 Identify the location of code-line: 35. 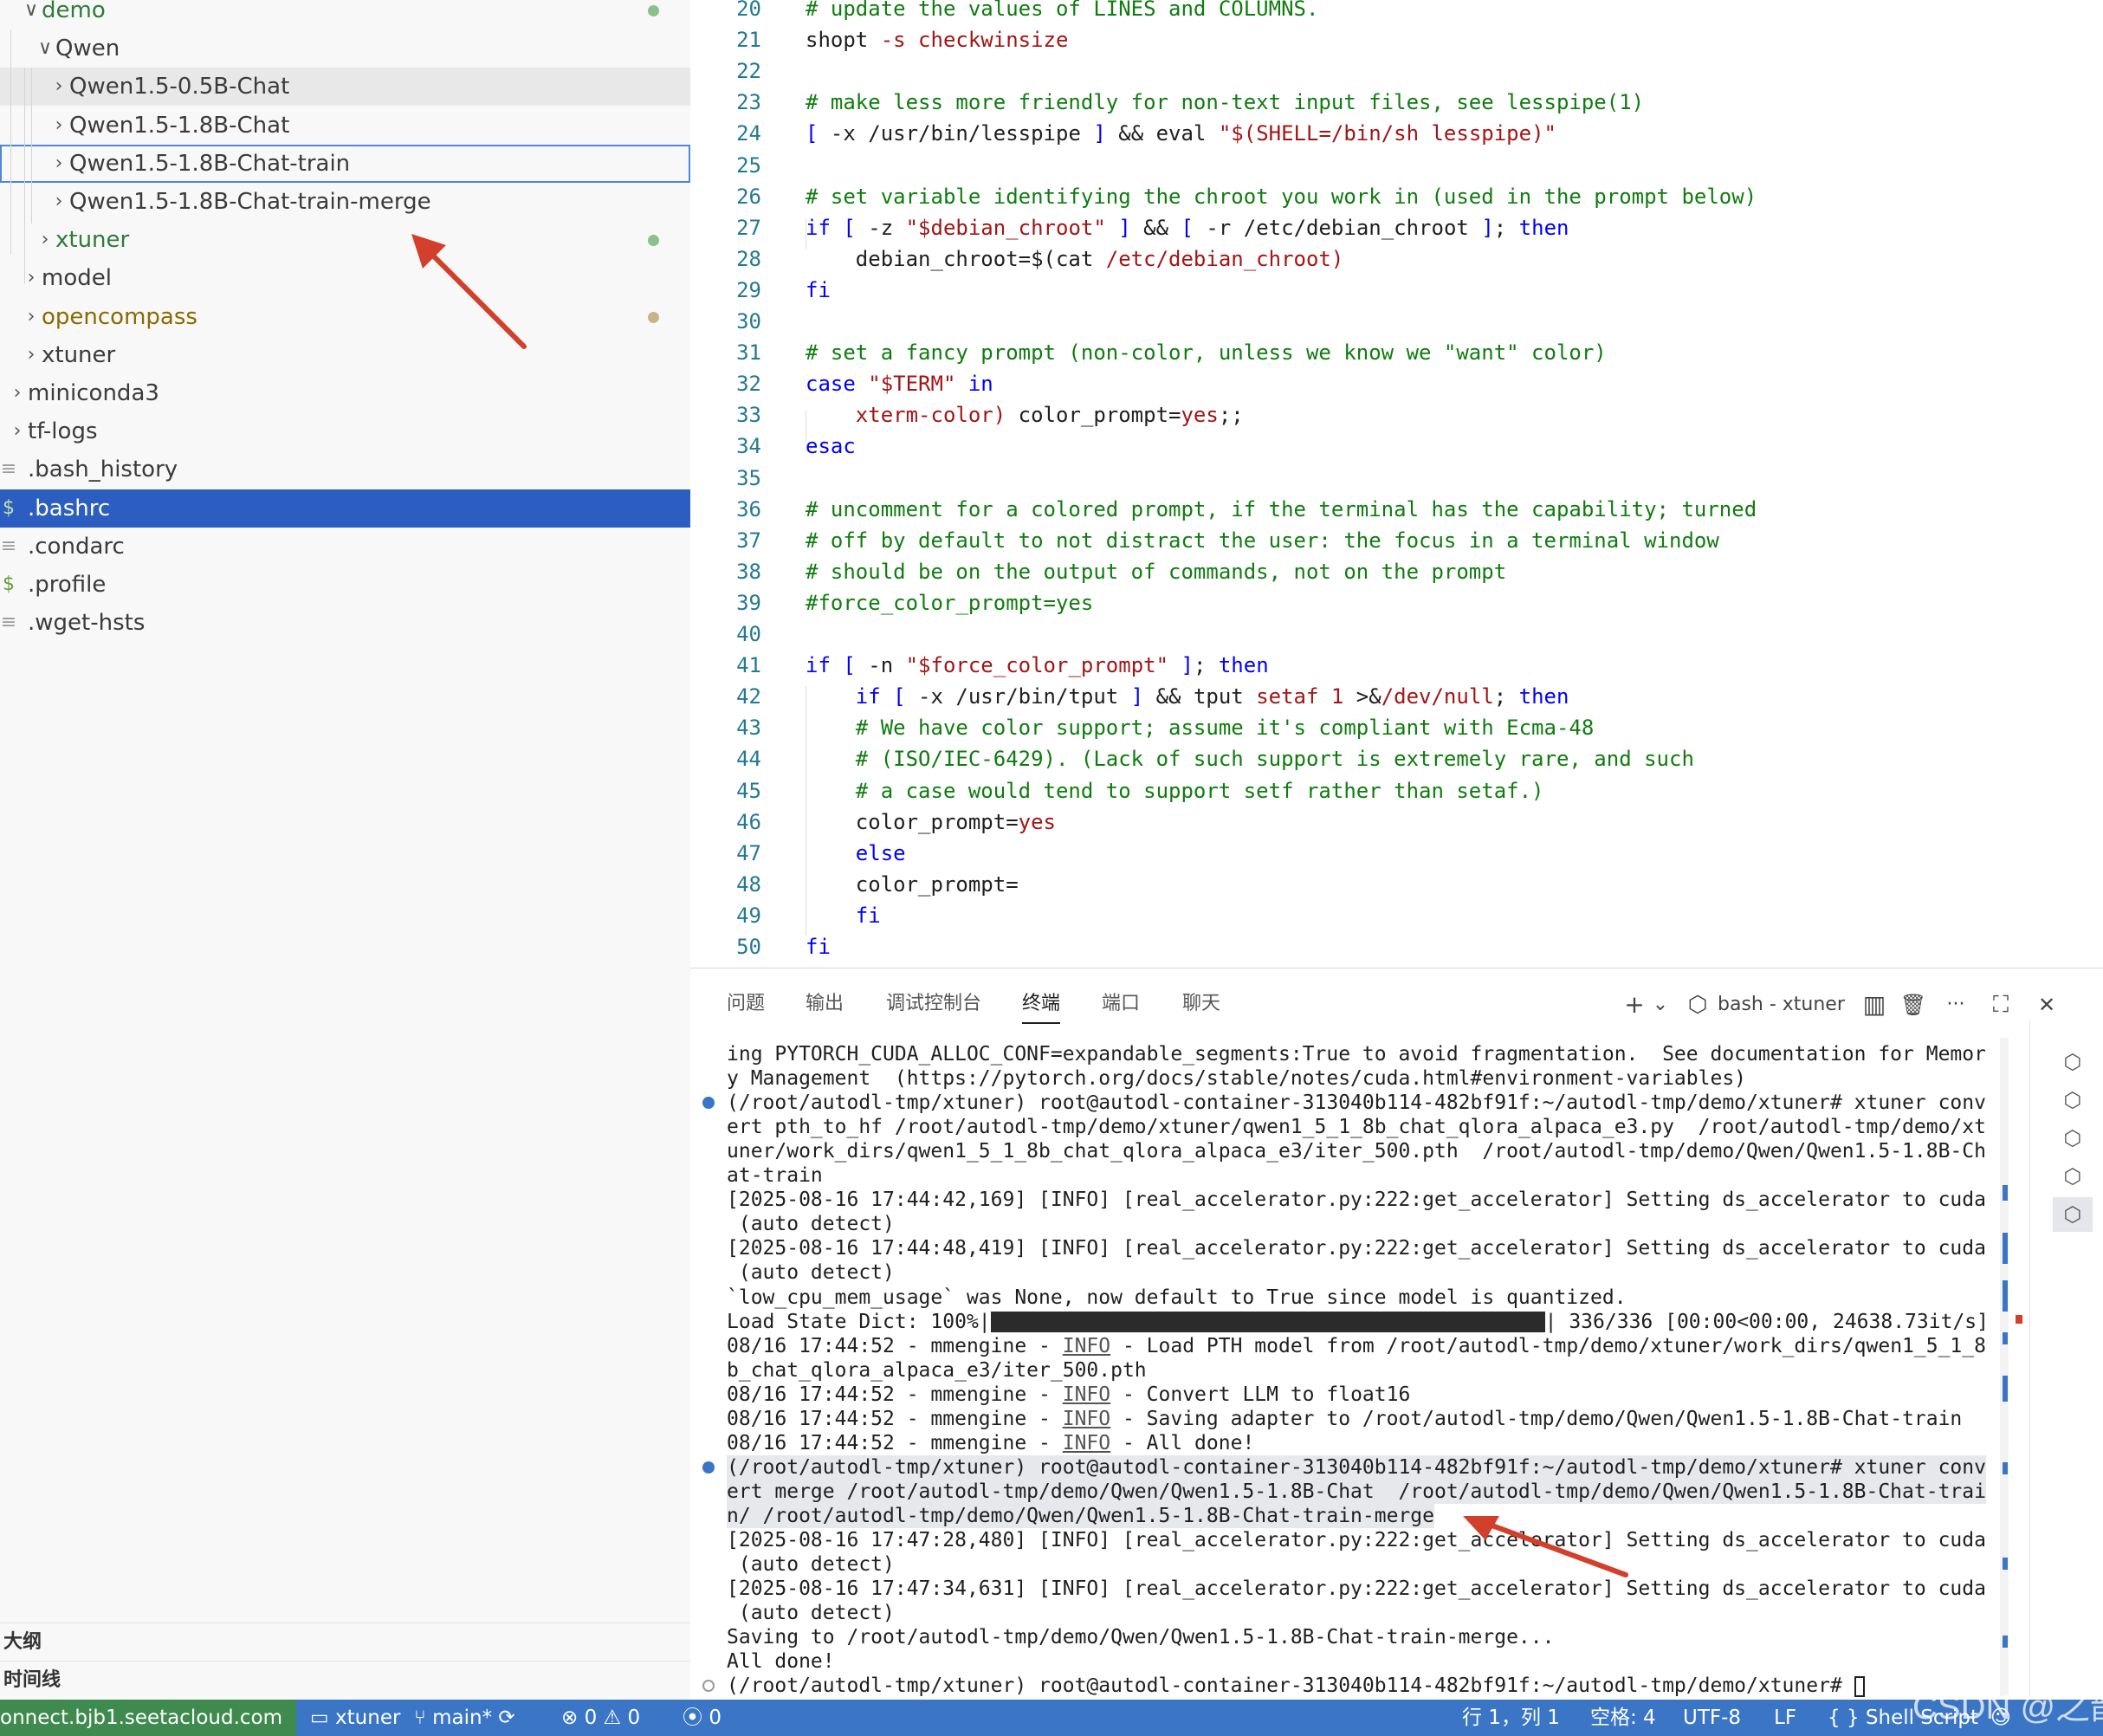
(1397, 479).